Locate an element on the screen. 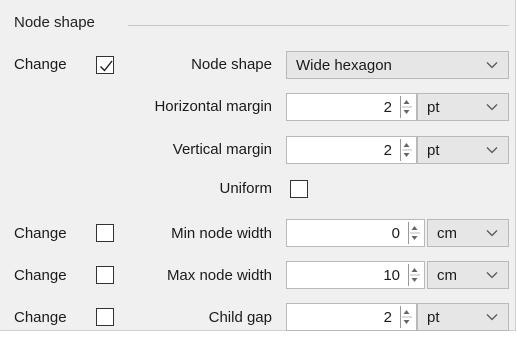 This screenshot has height=346, width=517. max-node-width-spinbox: 10 is located at coordinates (355, 275).